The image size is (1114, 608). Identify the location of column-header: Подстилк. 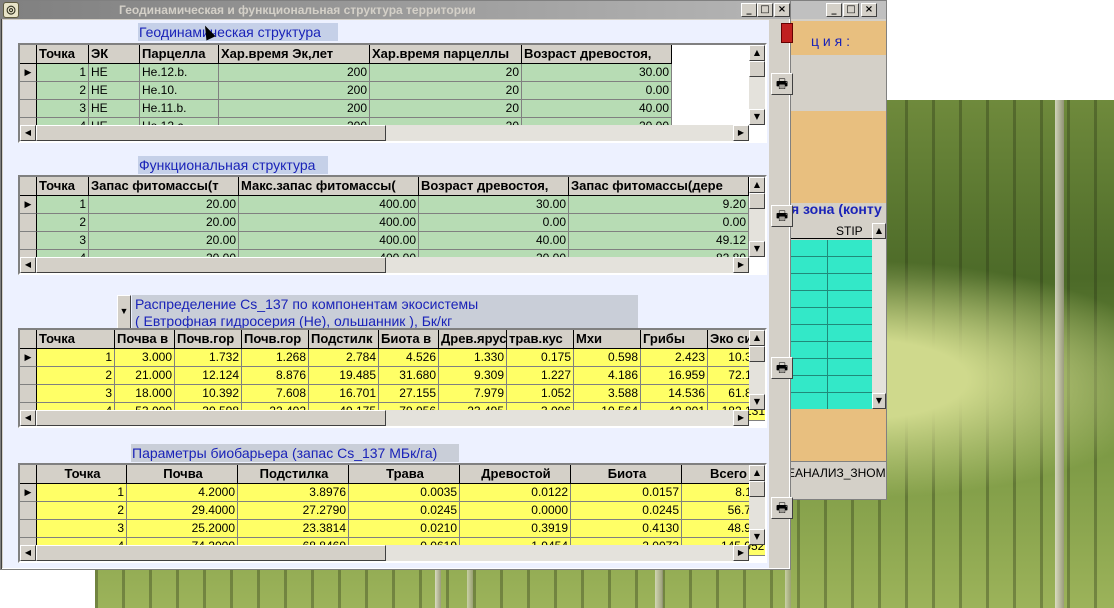
(344, 339).